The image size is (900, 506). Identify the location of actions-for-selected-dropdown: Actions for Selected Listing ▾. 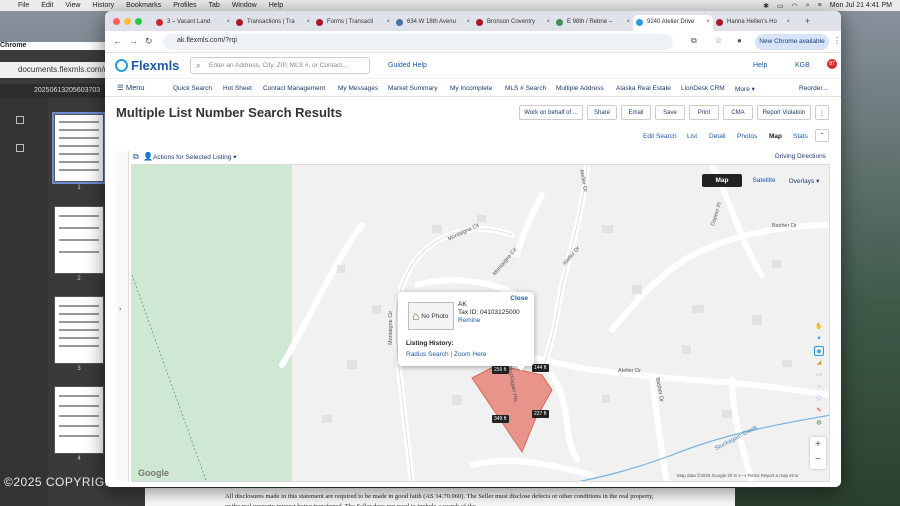
(194, 157).